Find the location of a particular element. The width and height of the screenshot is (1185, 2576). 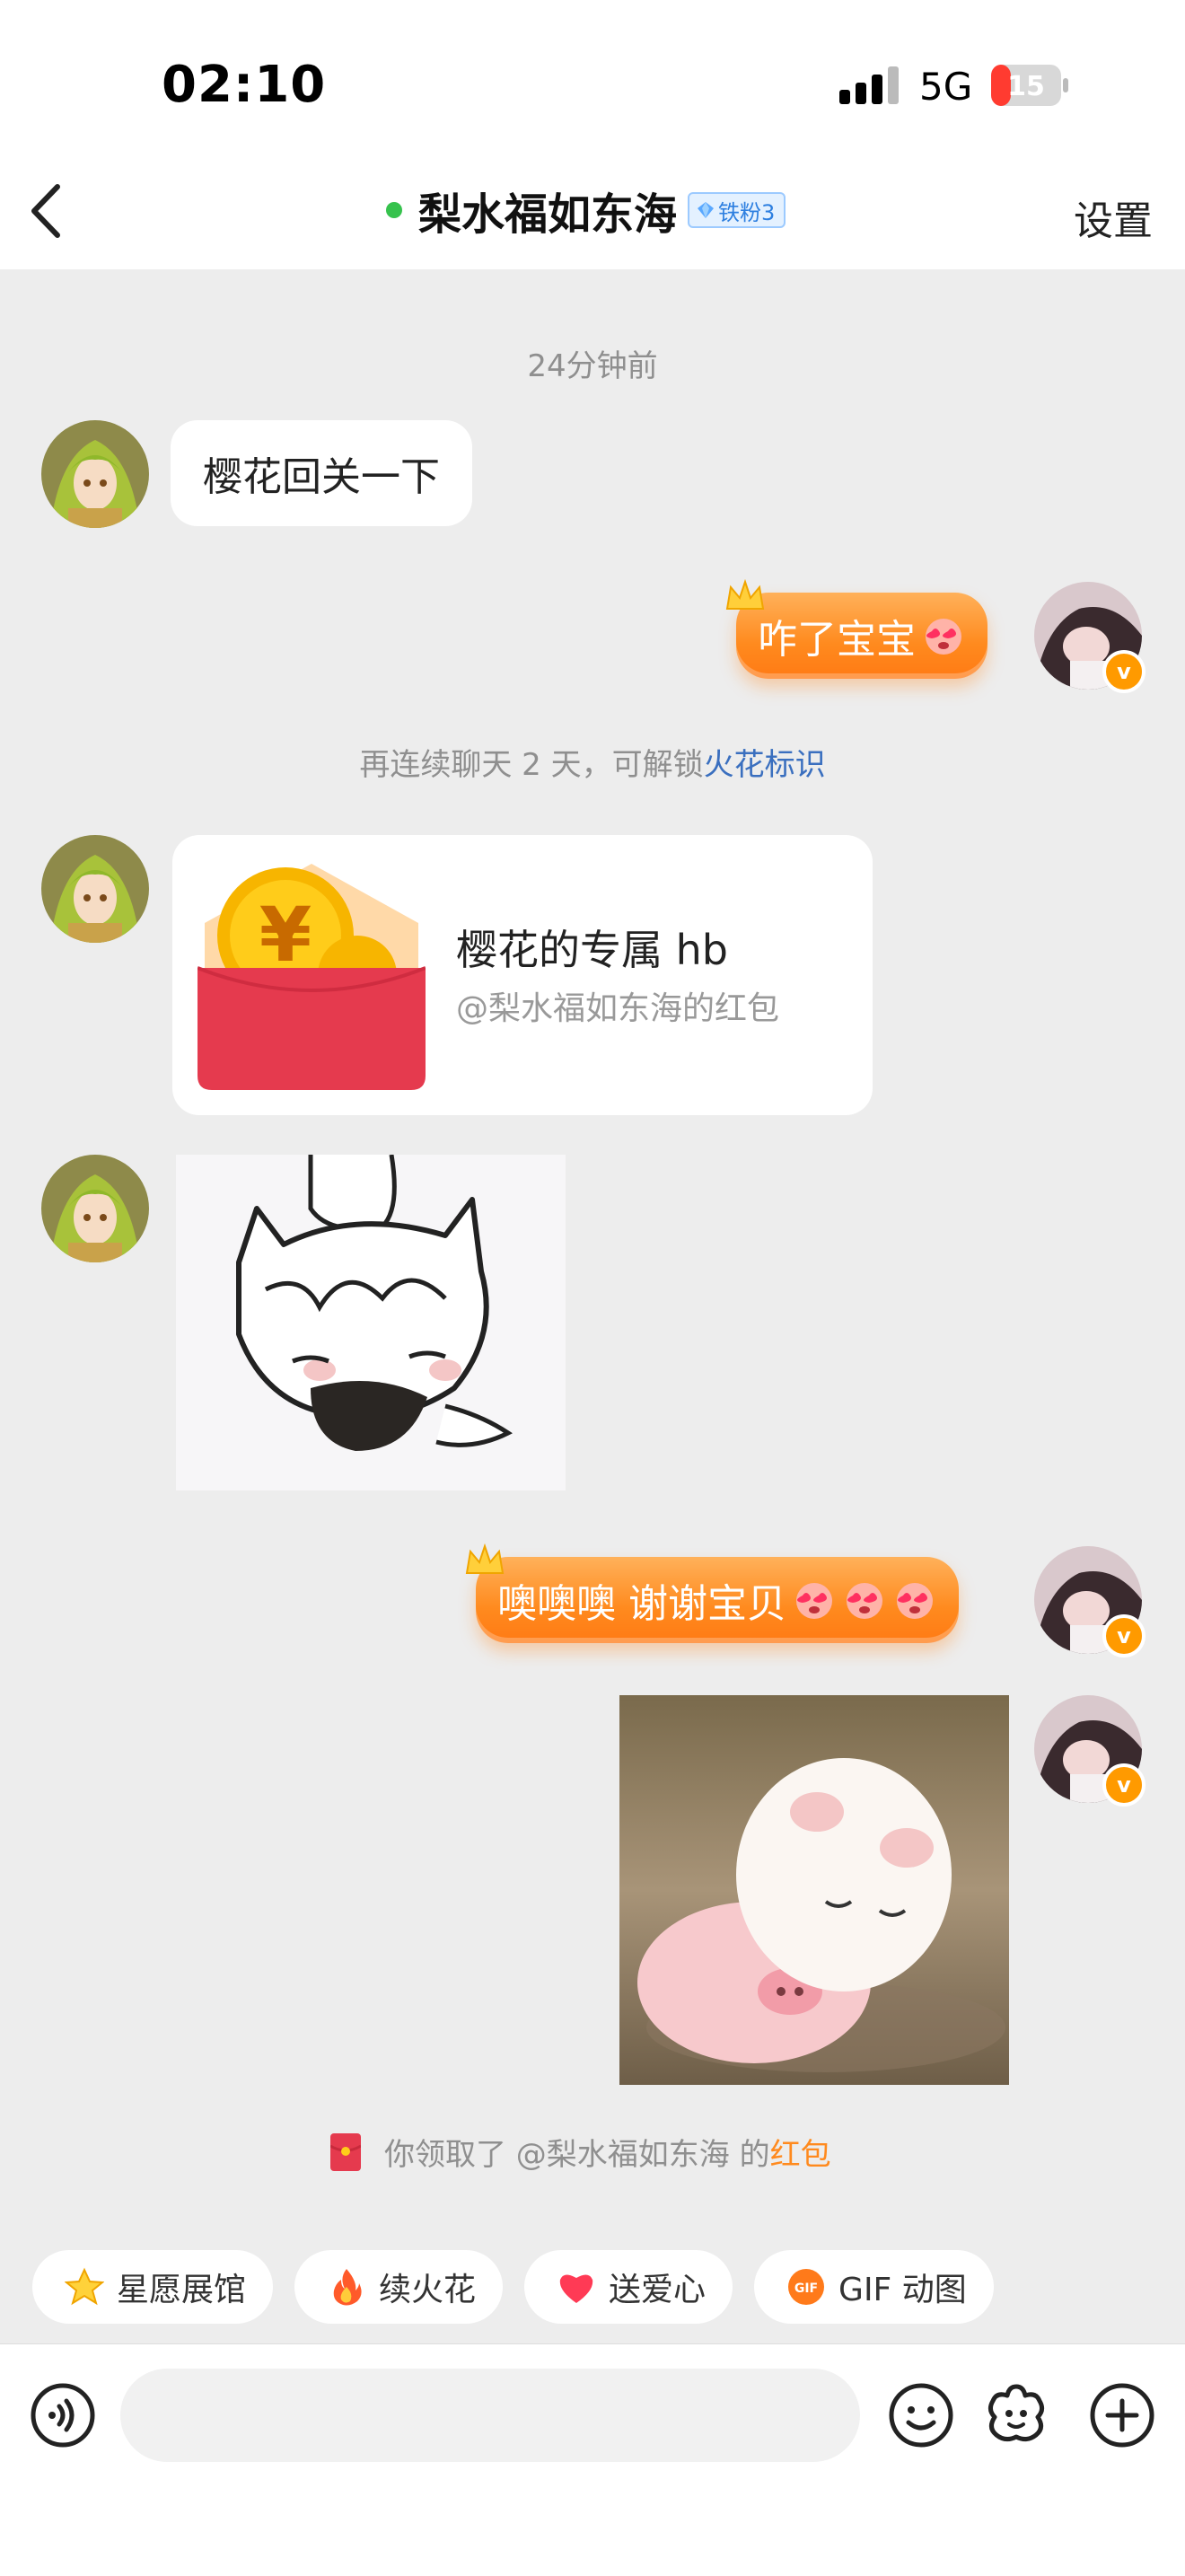

red-packet-icon: ¥ is located at coordinates (312, 977).